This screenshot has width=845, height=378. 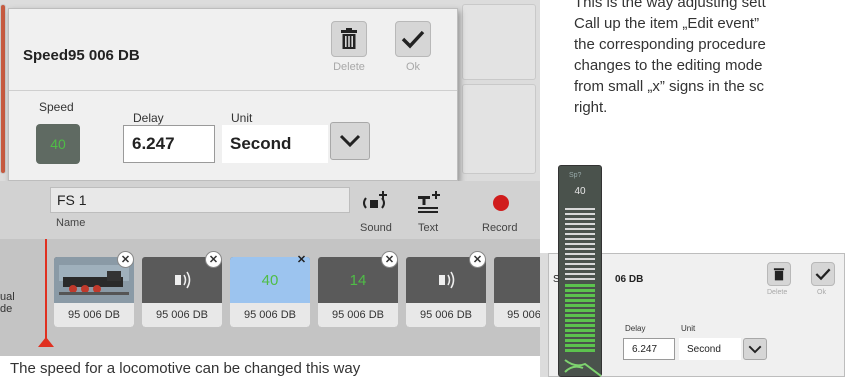 What do you see at coordinates (821, 292) in the screenshot?
I see `mini-ok-label: Ok` at bounding box center [821, 292].